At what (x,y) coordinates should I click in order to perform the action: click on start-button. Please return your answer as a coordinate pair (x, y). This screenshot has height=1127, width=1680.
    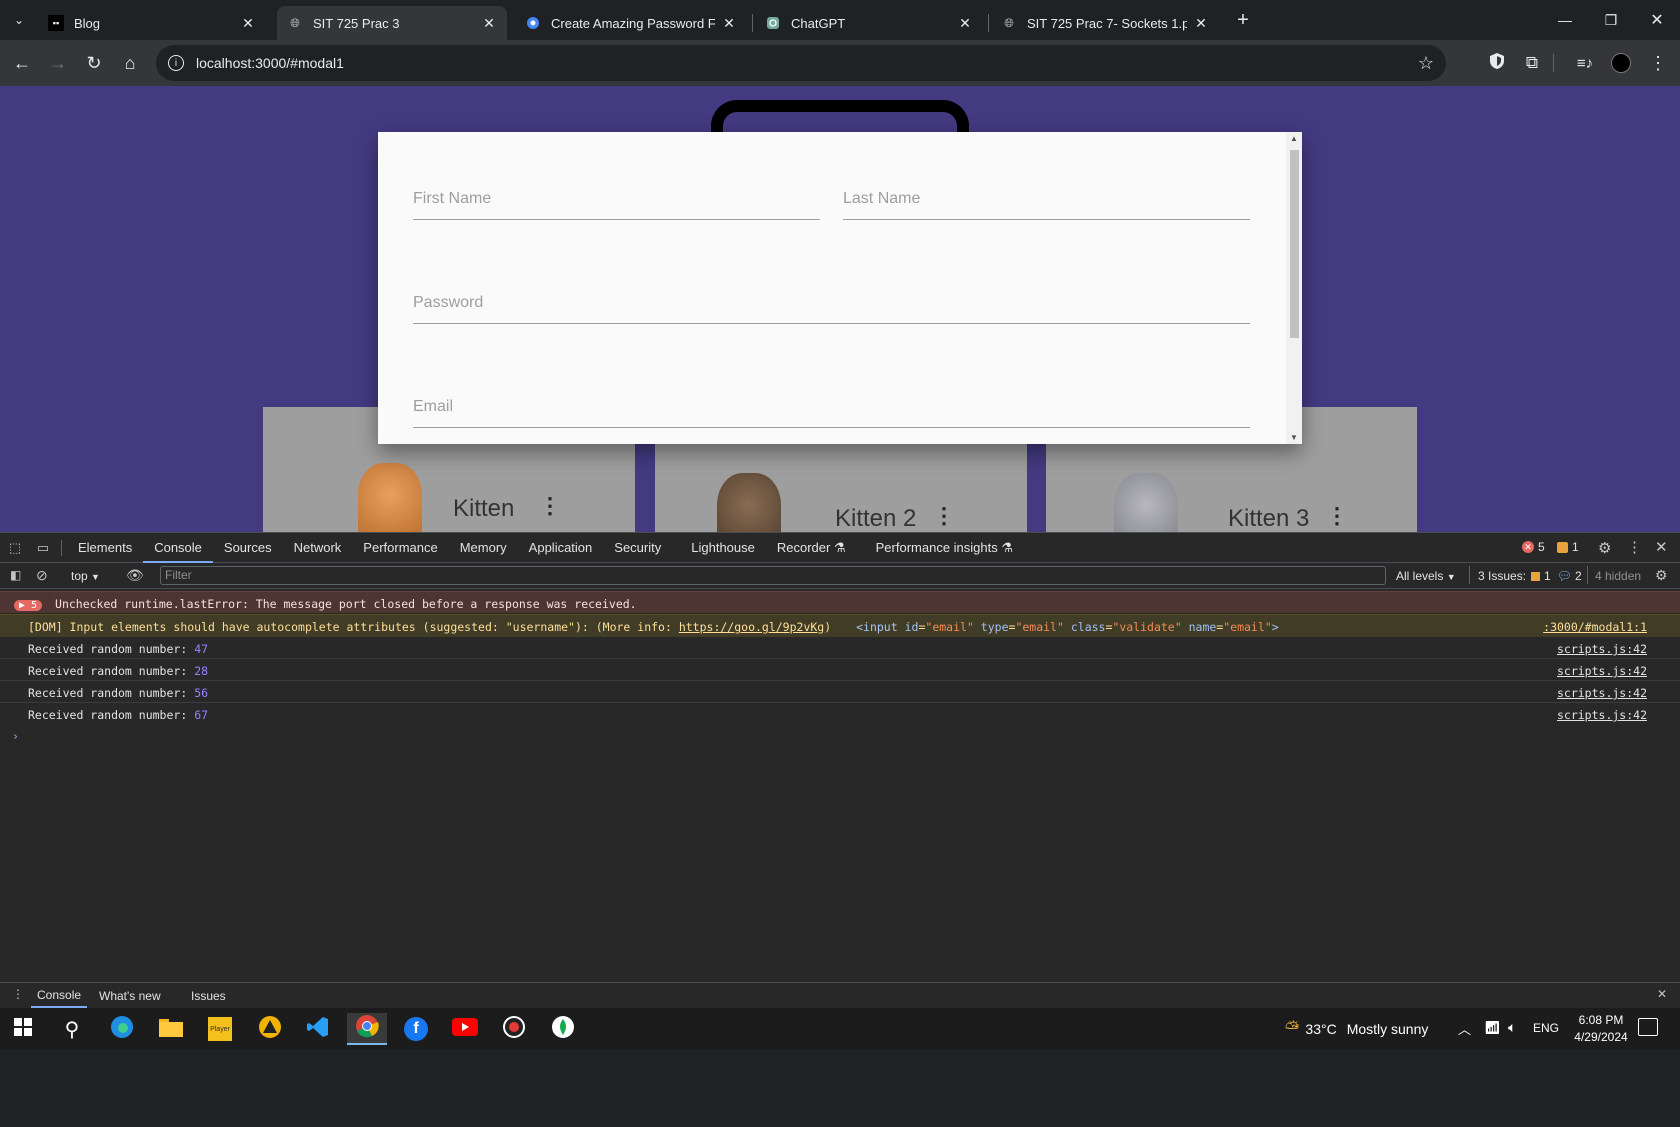
    Looking at the image, I should click on (23, 1029).